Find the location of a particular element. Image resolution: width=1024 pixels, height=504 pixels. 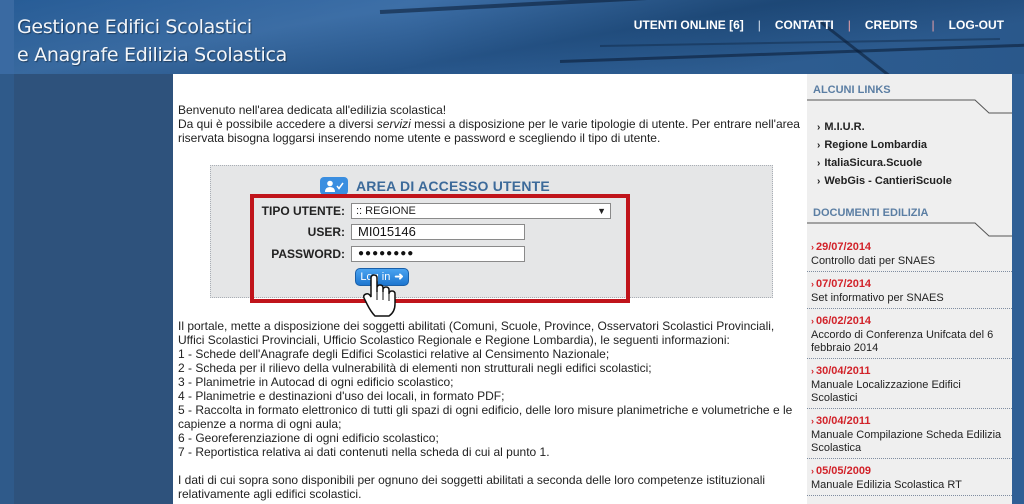

link-label: M.I.U.R. is located at coordinates (844, 127).